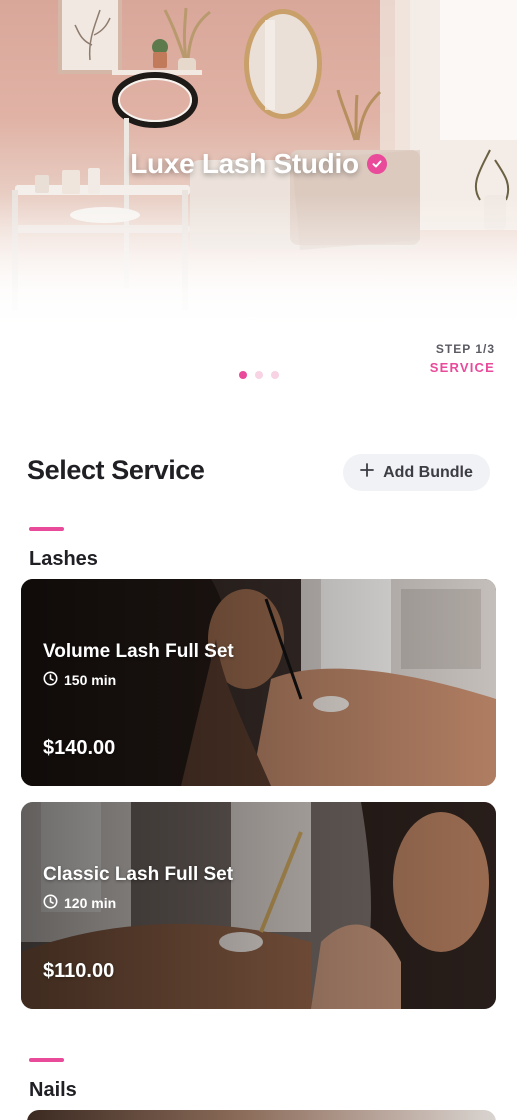  Describe the element at coordinates (258, 265) in the screenshot. I see `hero-fade-overlay` at that location.